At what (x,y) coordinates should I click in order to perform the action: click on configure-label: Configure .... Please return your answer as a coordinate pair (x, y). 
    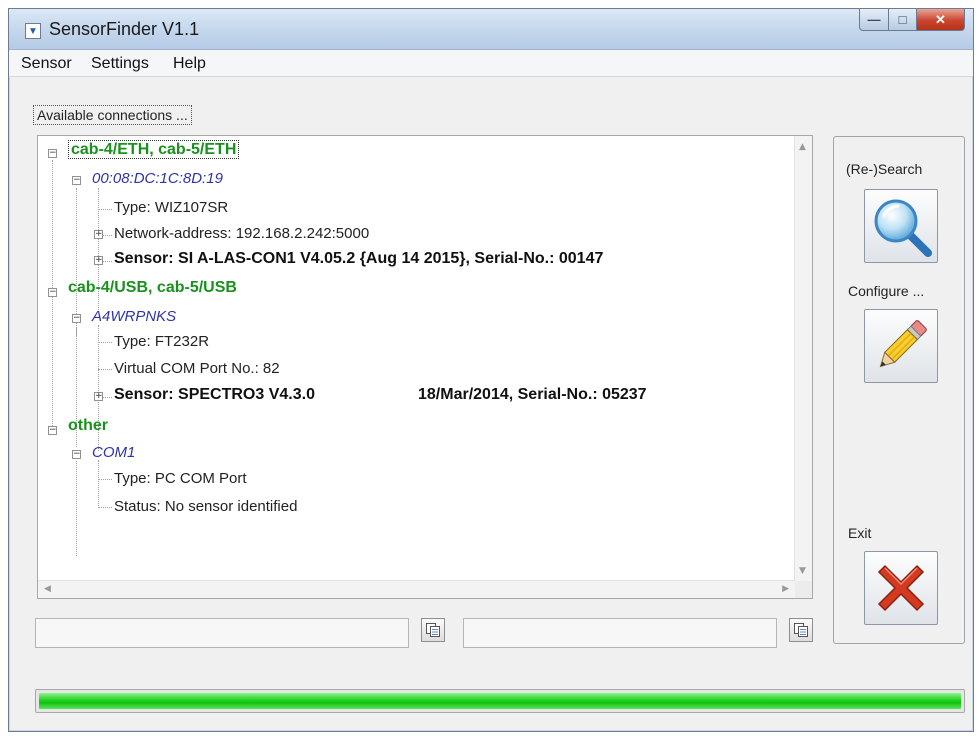
    Looking at the image, I should click on (886, 291).